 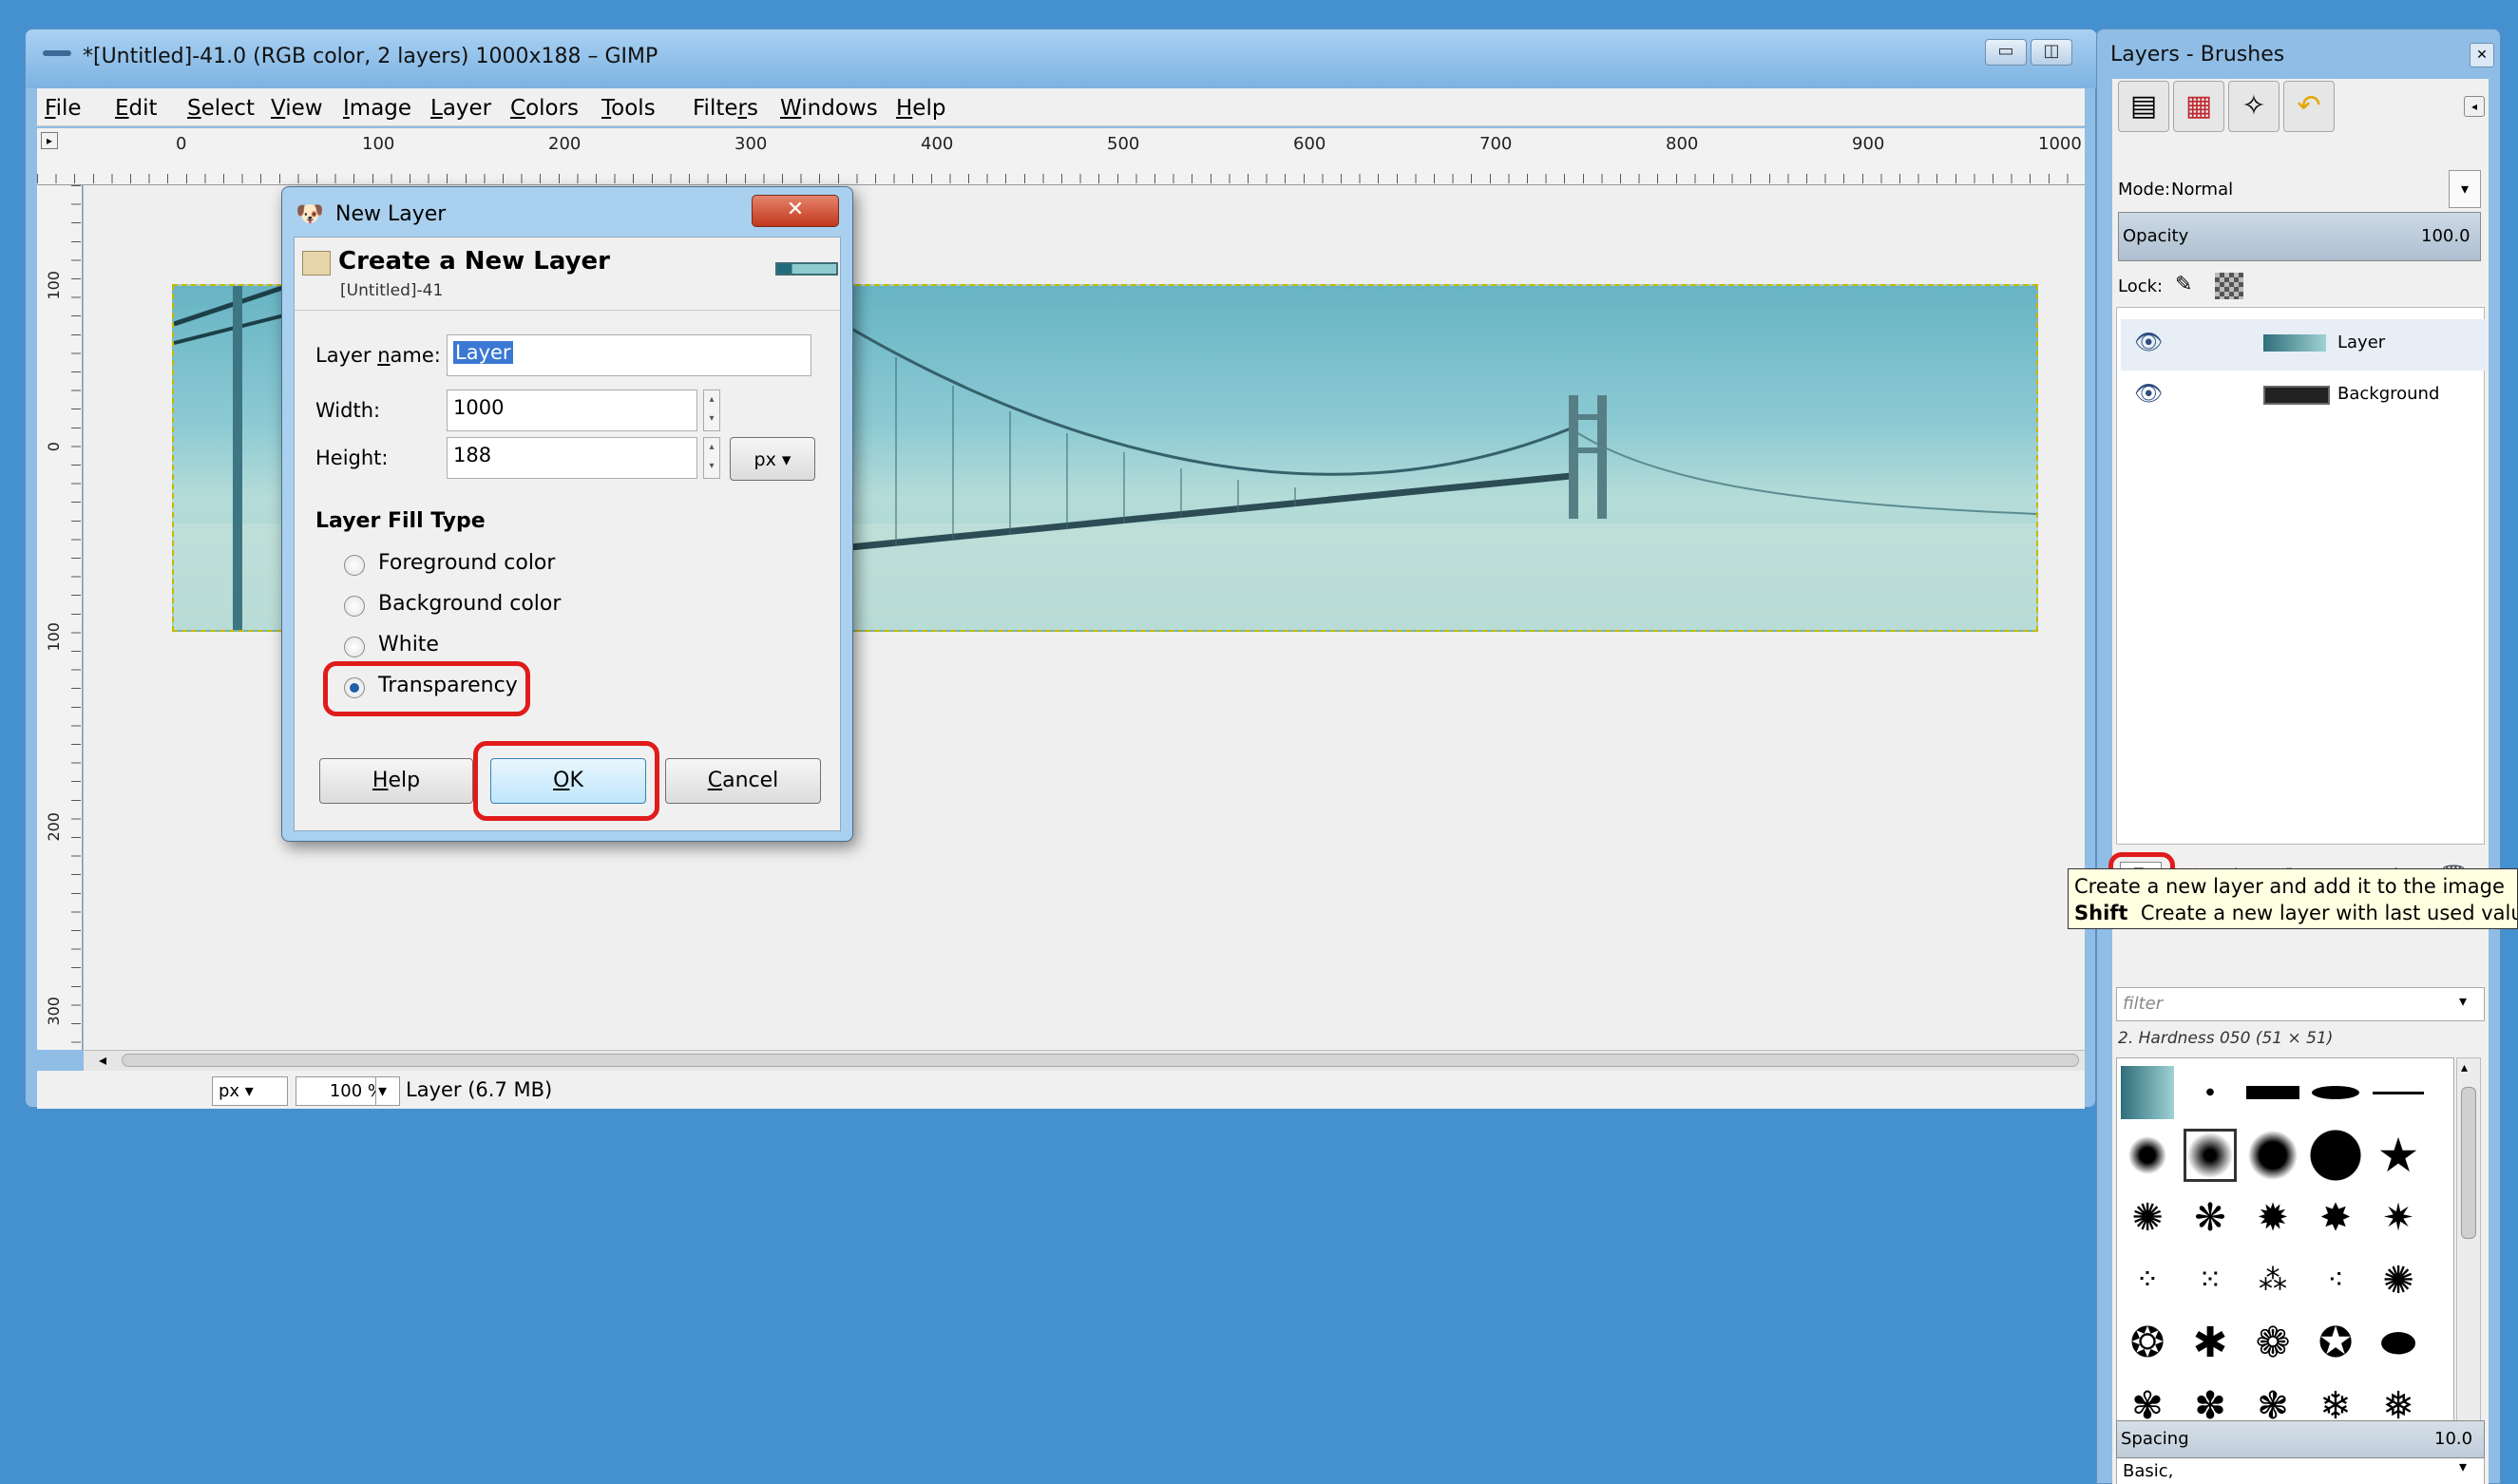 I want to click on filter-placeholder: filter, so click(x=2143, y=1004).